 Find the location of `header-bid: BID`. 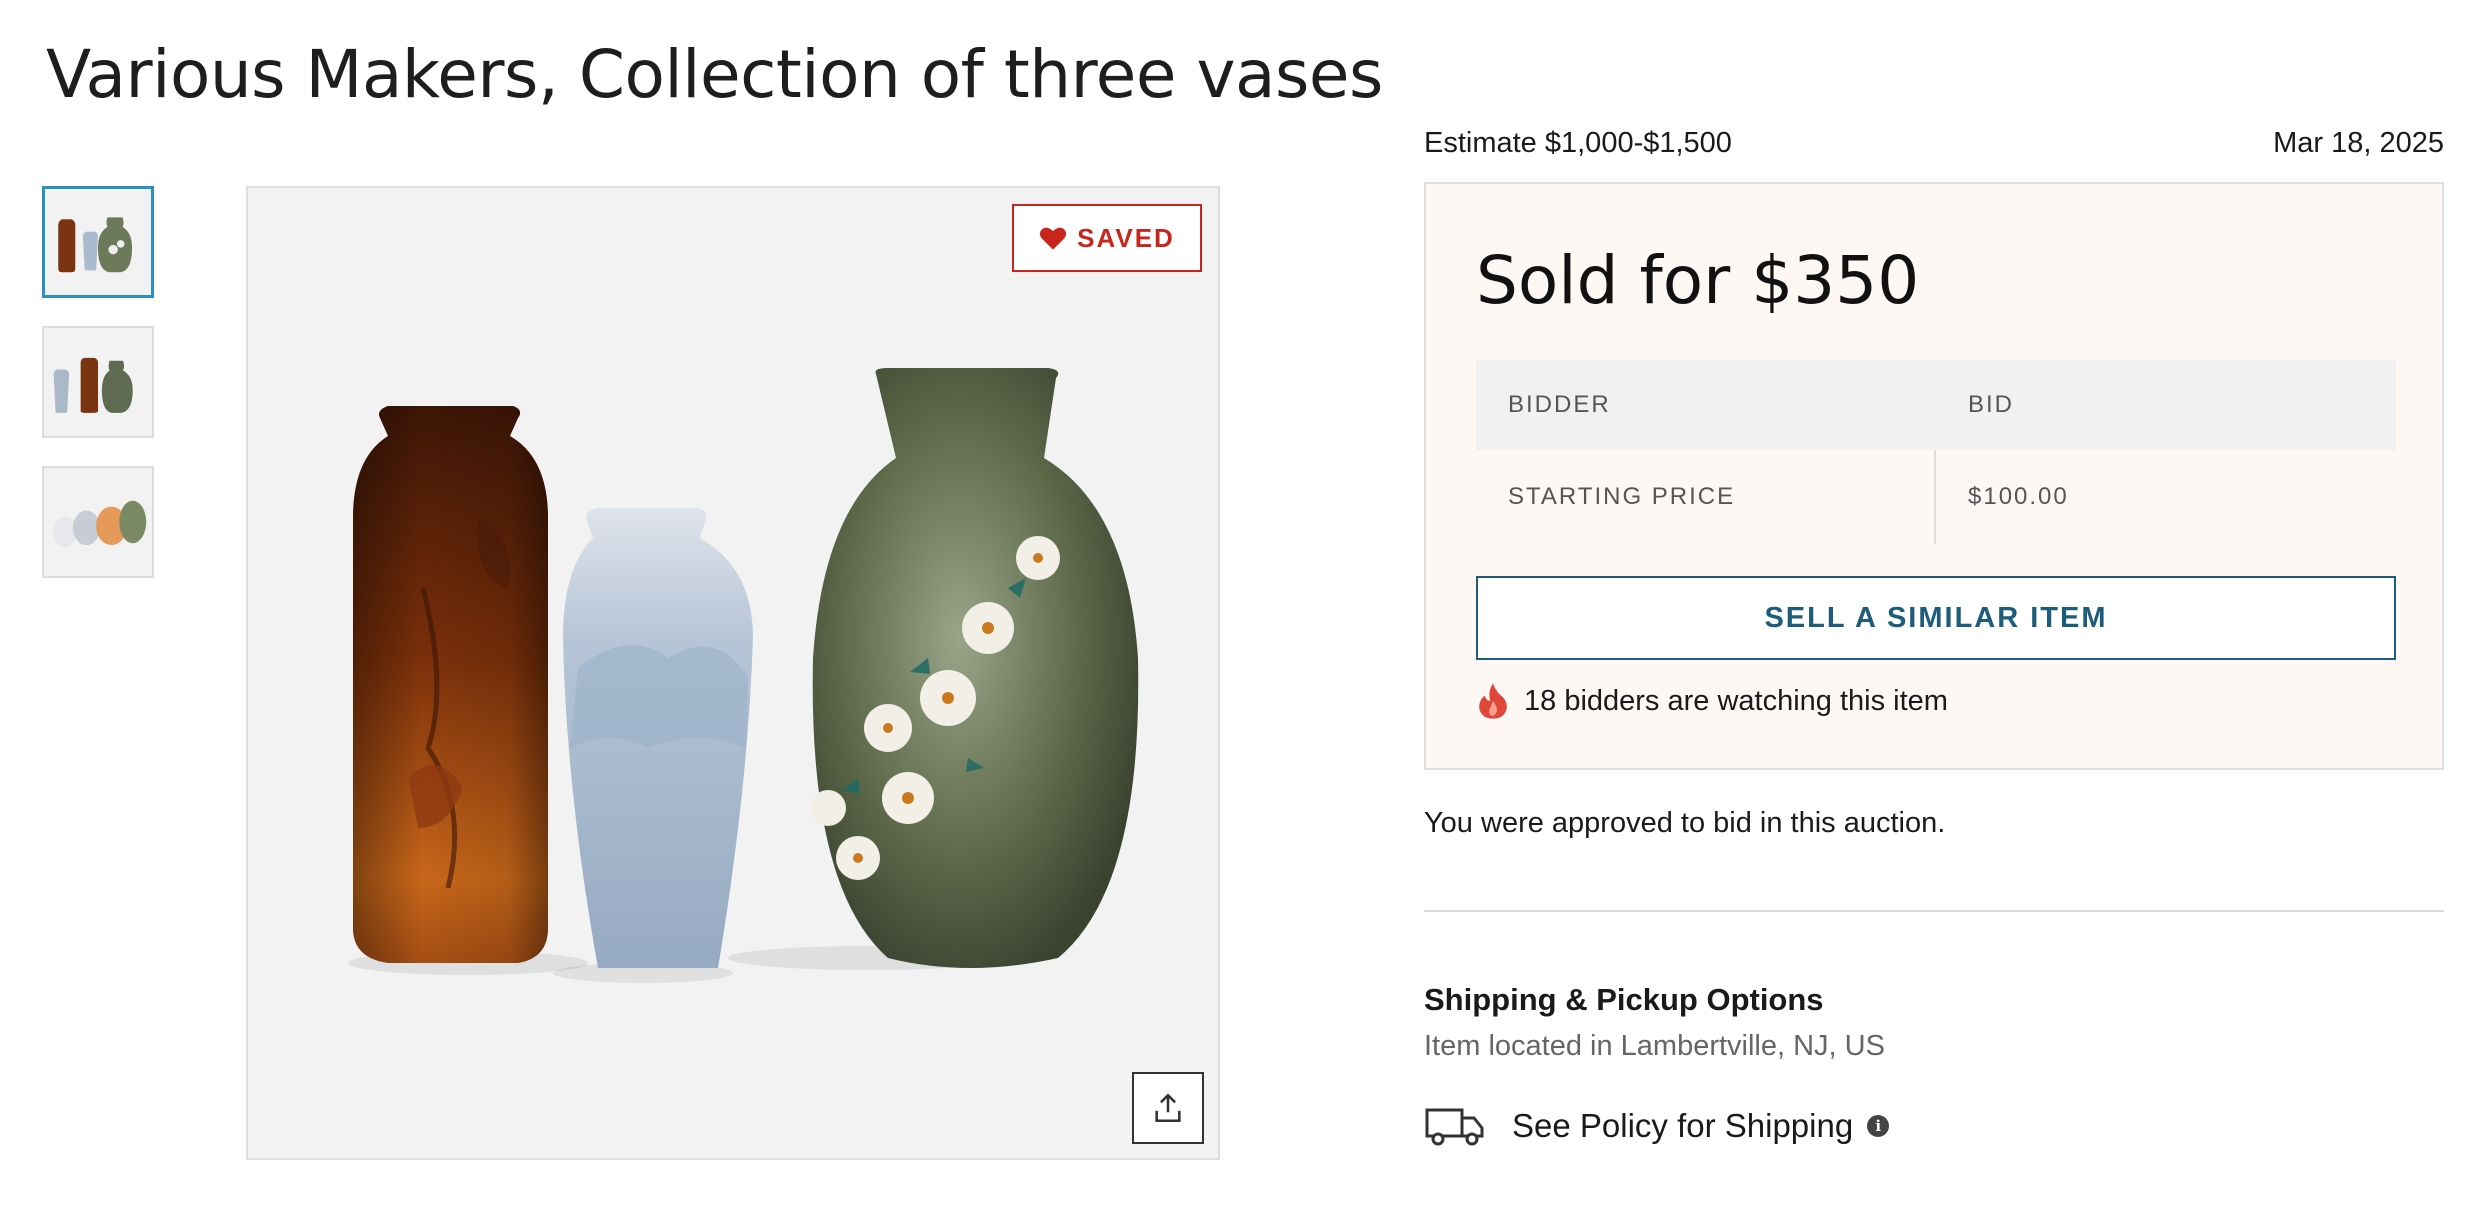

header-bid: BID is located at coordinates (1991, 404).